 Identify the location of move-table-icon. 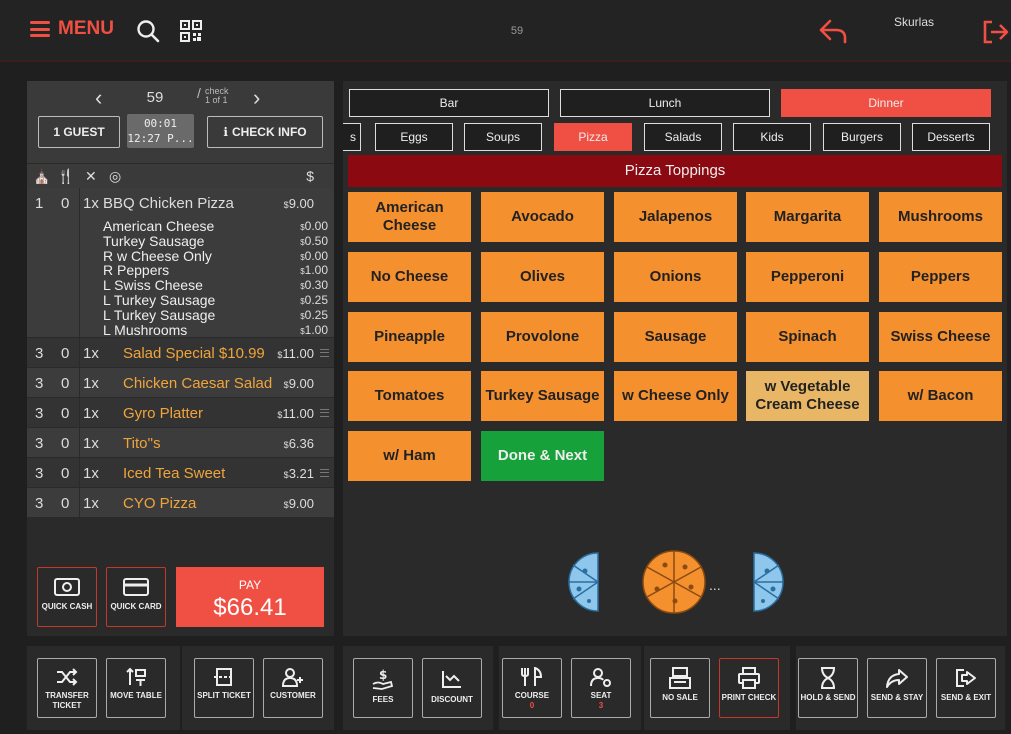
(136, 676).